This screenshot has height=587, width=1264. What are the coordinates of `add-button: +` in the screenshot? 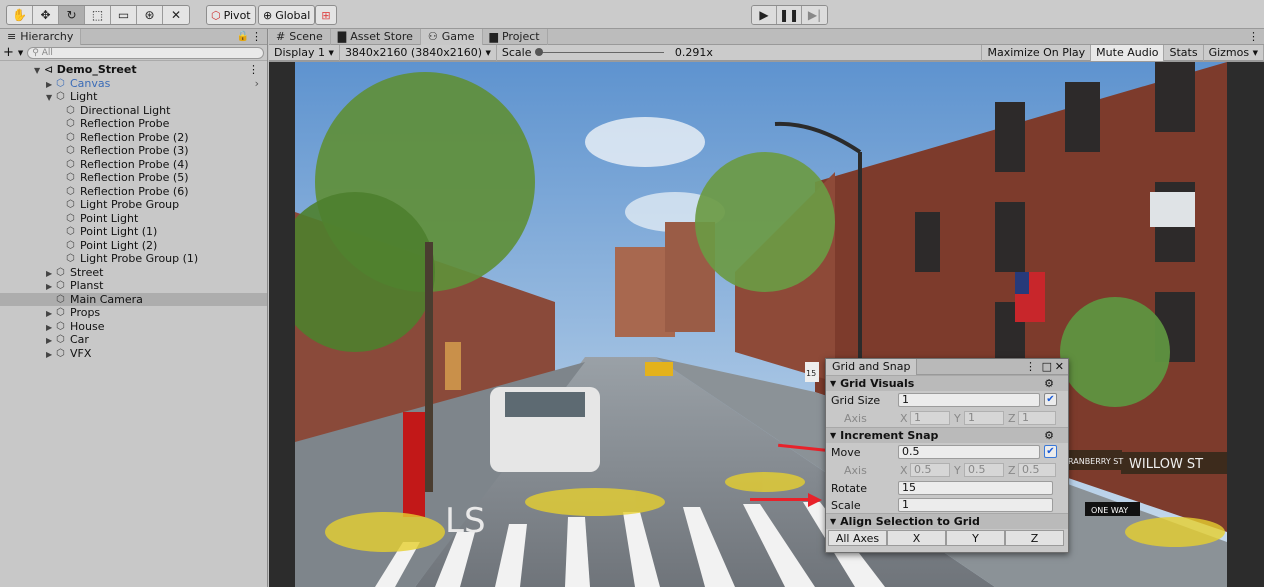 It's located at (8, 52).